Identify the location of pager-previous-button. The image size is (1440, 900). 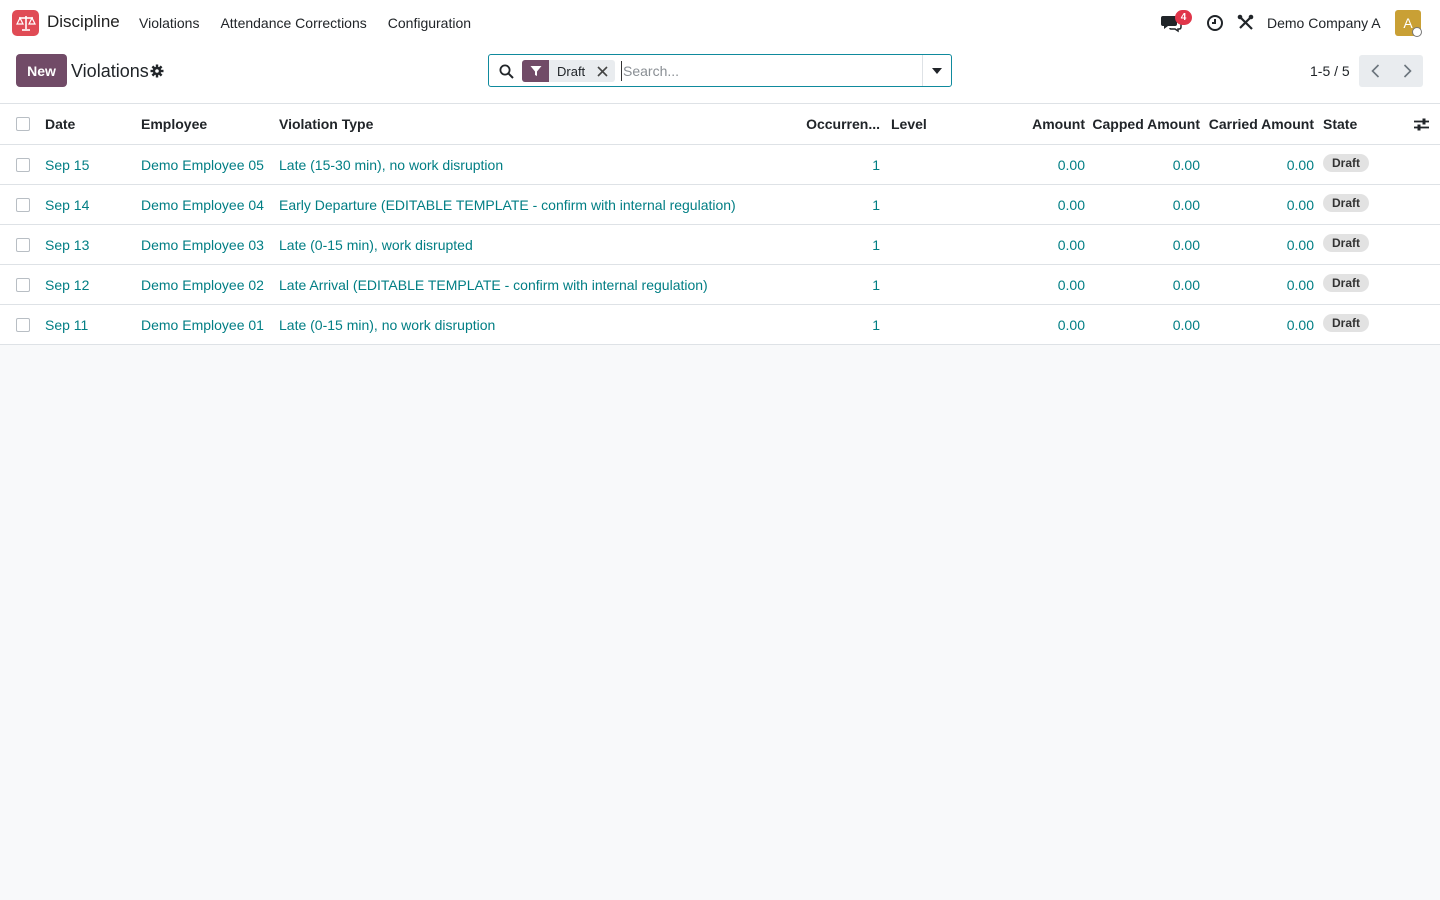
(1375, 71).